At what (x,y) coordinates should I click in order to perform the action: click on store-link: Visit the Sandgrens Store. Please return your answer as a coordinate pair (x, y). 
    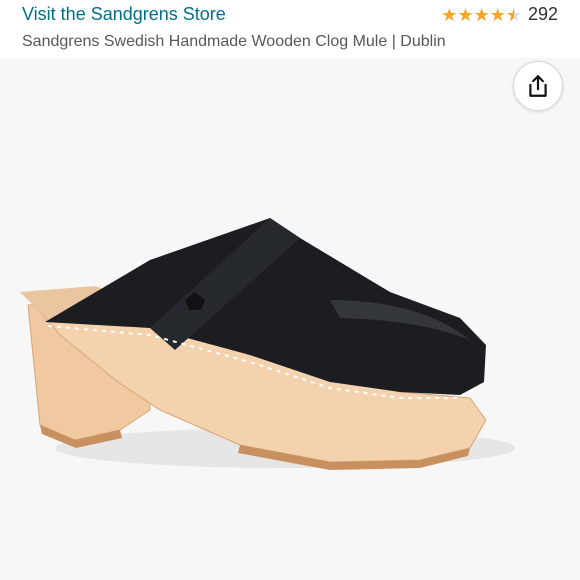
    Looking at the image, I should click on (124, 14).